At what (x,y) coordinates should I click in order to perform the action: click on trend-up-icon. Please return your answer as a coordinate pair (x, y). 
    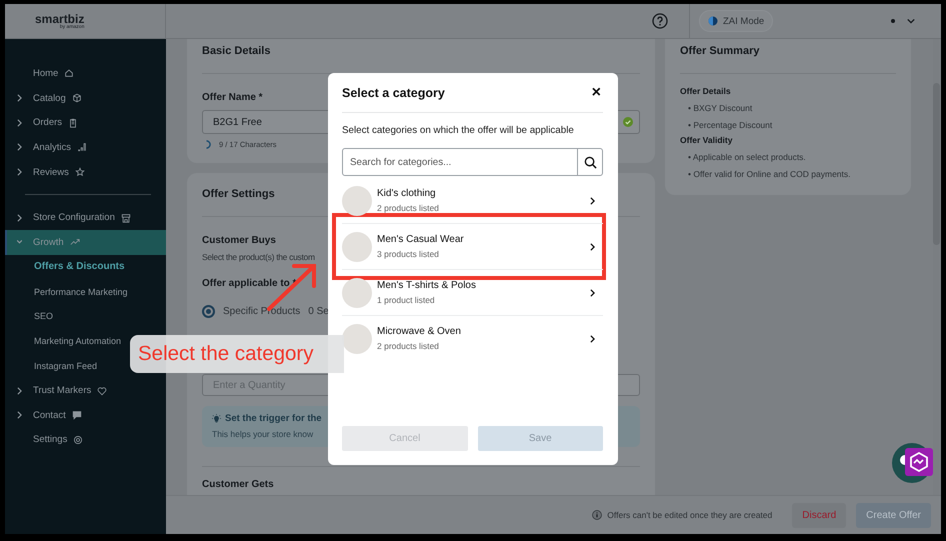
    Looking at the image, I should click on (75, 242).